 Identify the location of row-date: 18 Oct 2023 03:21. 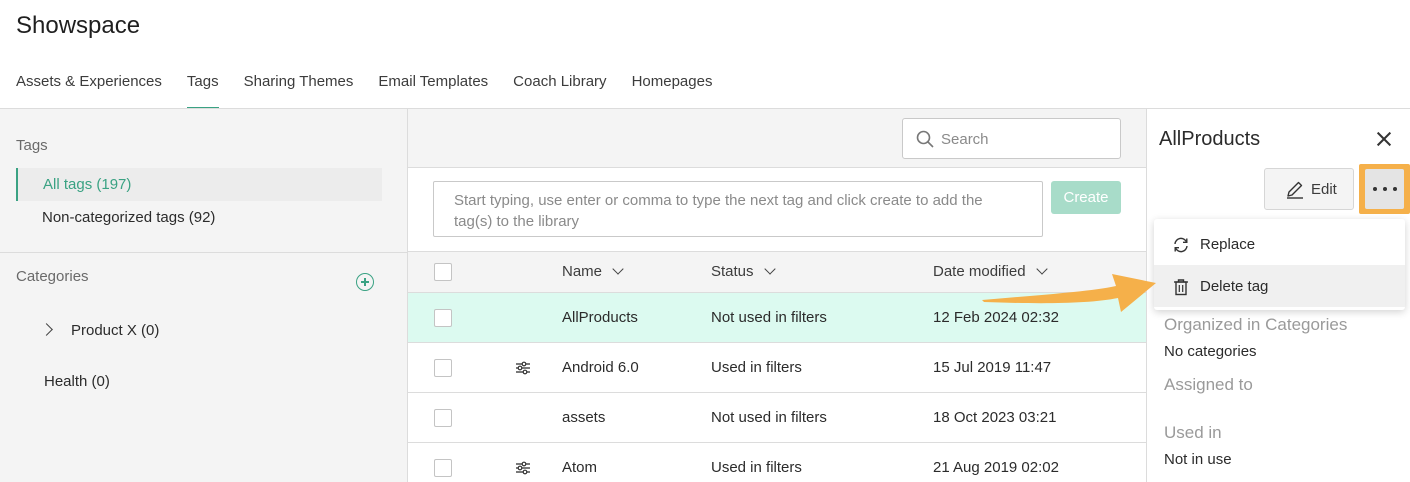
(995, 417).